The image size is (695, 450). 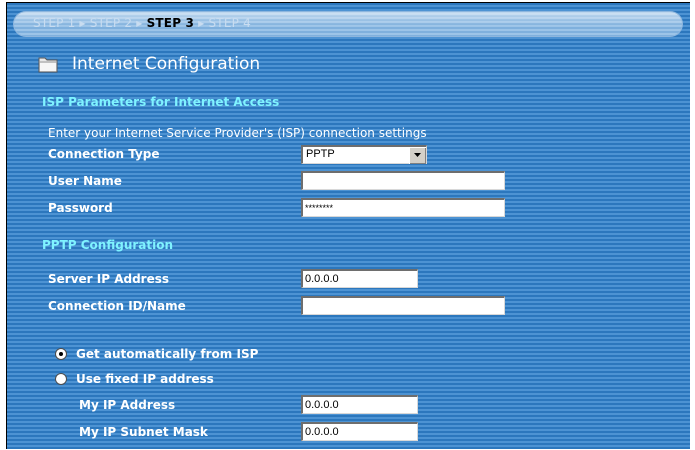 What do you see at coordinates (320, 154) in the screenshot?
I see `connection-type-value: PPTP` at bounding box center [320, 154].